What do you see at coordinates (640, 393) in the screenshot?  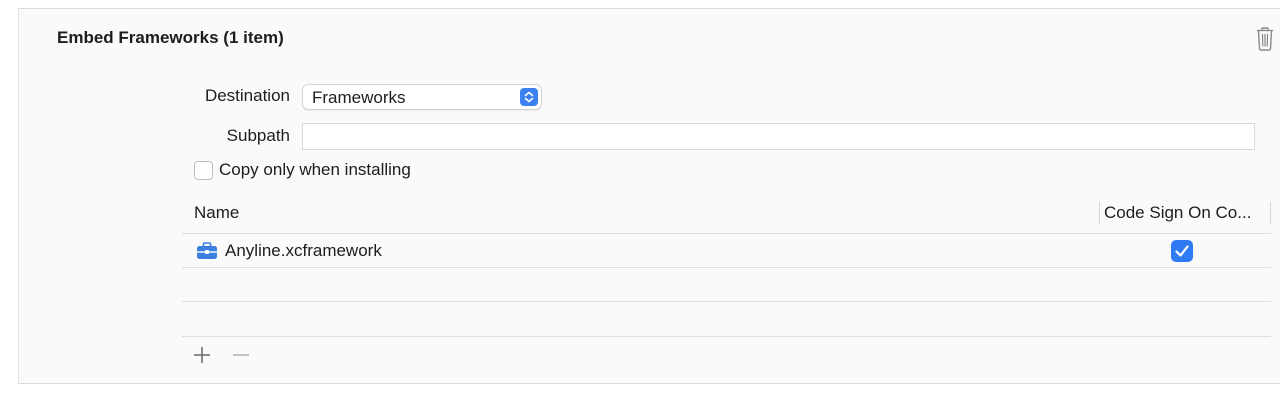 I see `next-phase-area` at bounding box center [640, 393].